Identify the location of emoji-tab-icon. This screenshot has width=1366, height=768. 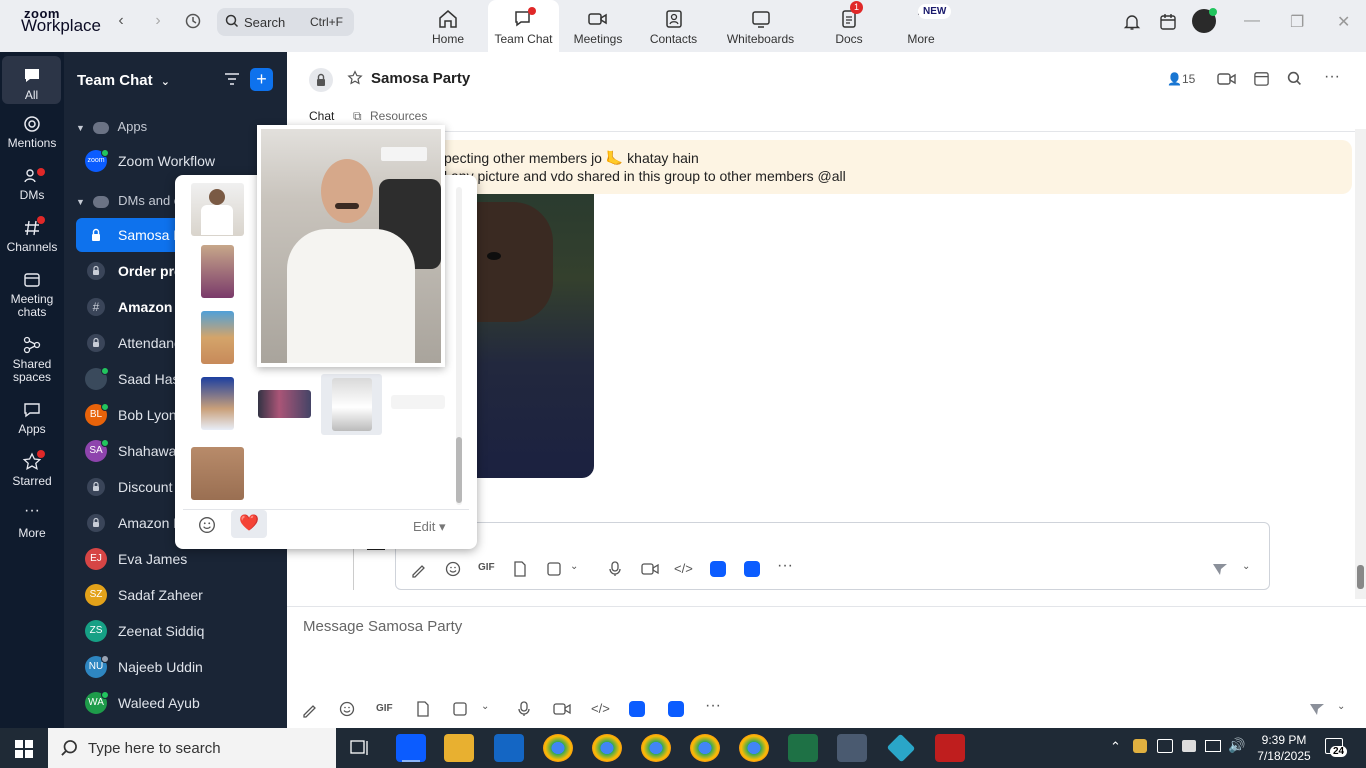
(207, 525).